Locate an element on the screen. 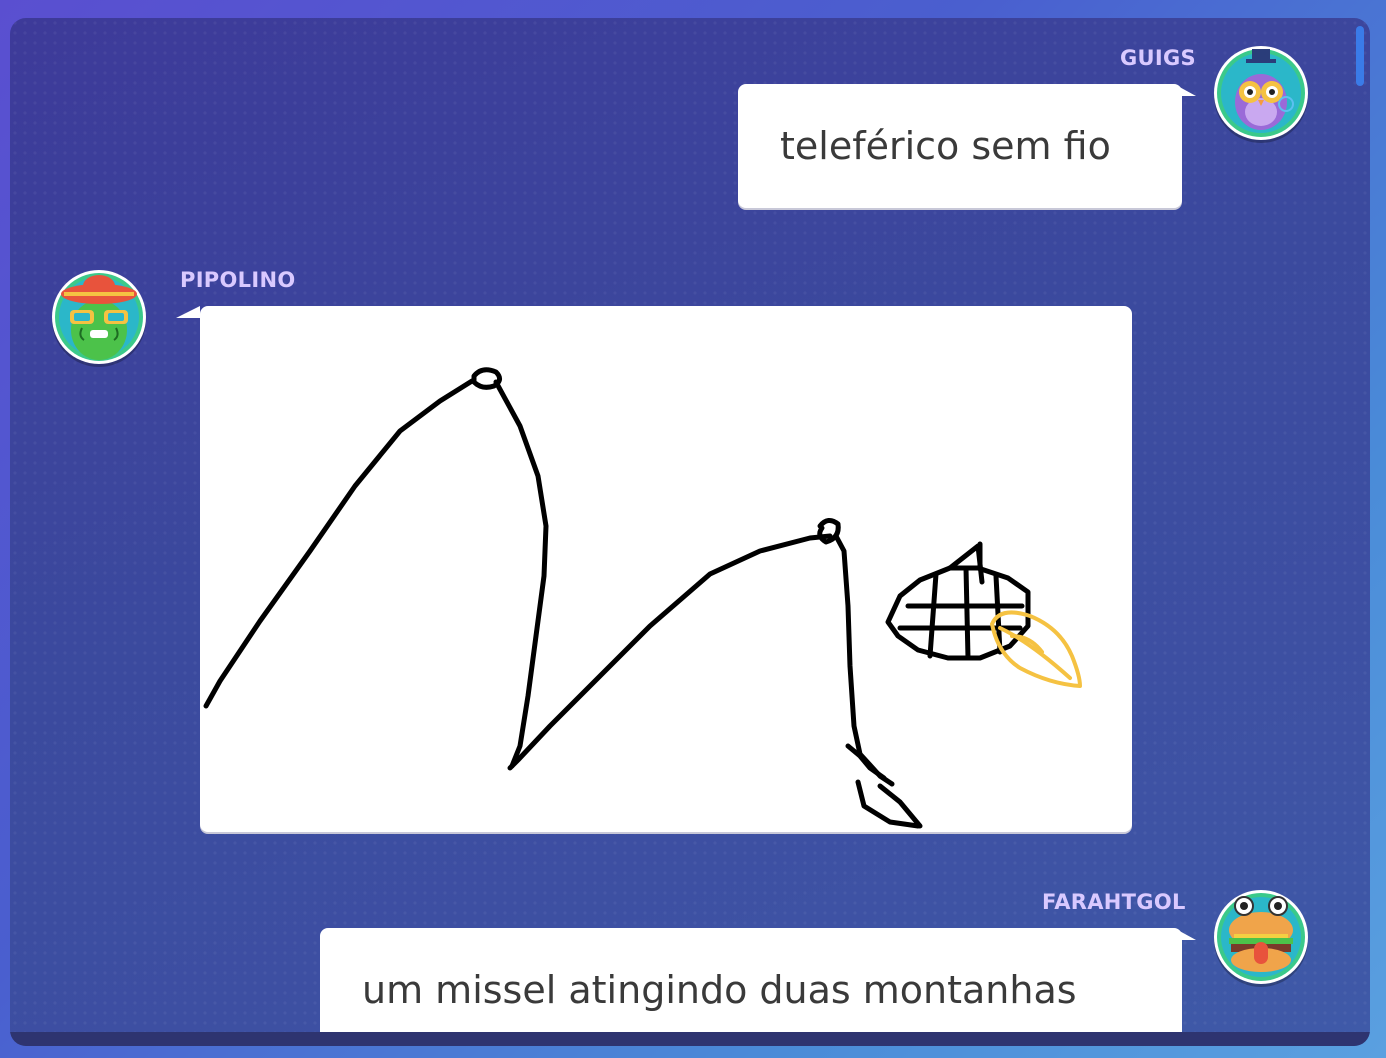 This screenshot has width=1386, height=1058. message-username: PIPOLINO is located at coordinates (238, 280).